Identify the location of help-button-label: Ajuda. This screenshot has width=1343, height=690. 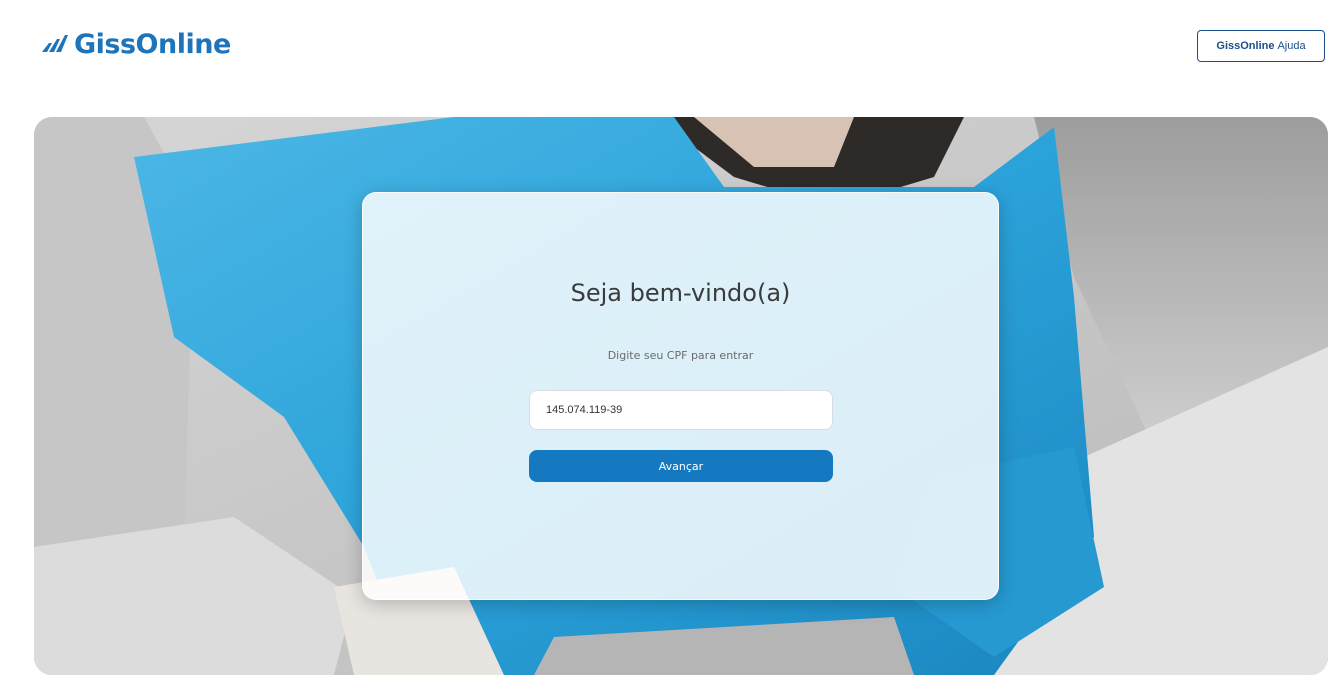
(1291, 46).